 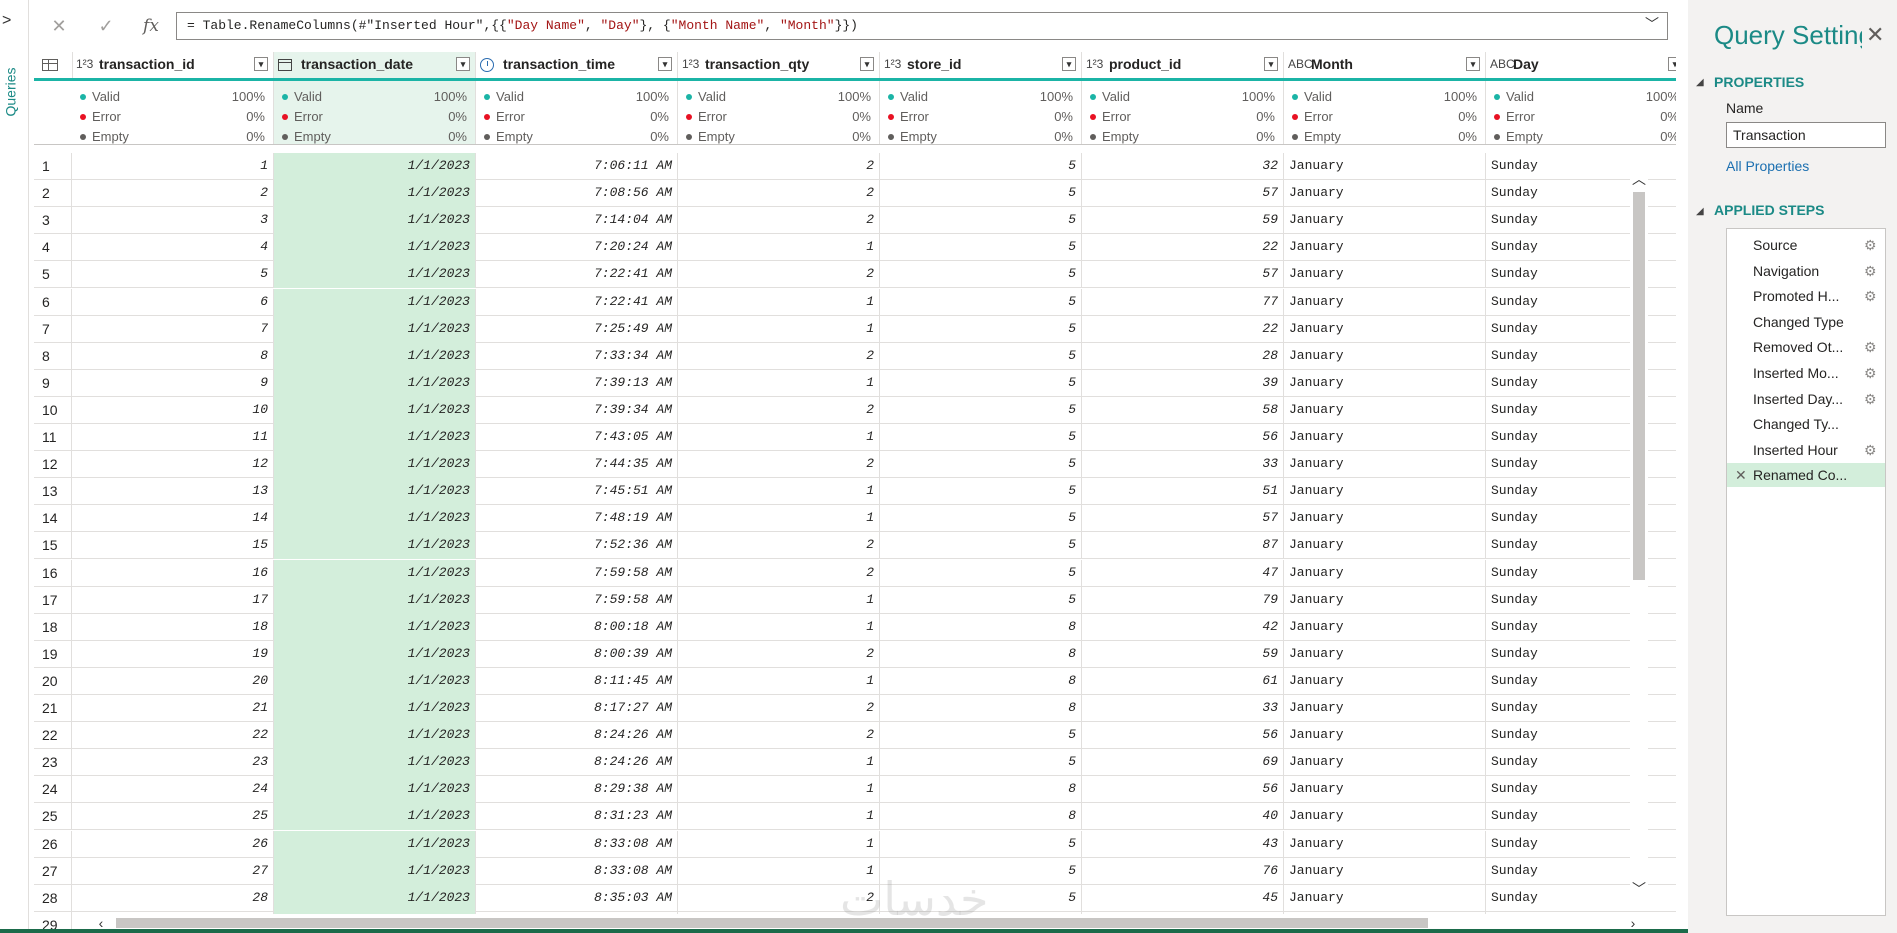 What do you see at coordinates (779, 65) in the screenshot?
I see `column-header-transaction_qty: 1²3 transaction_qty ▾` at bounding box center [779, 65].